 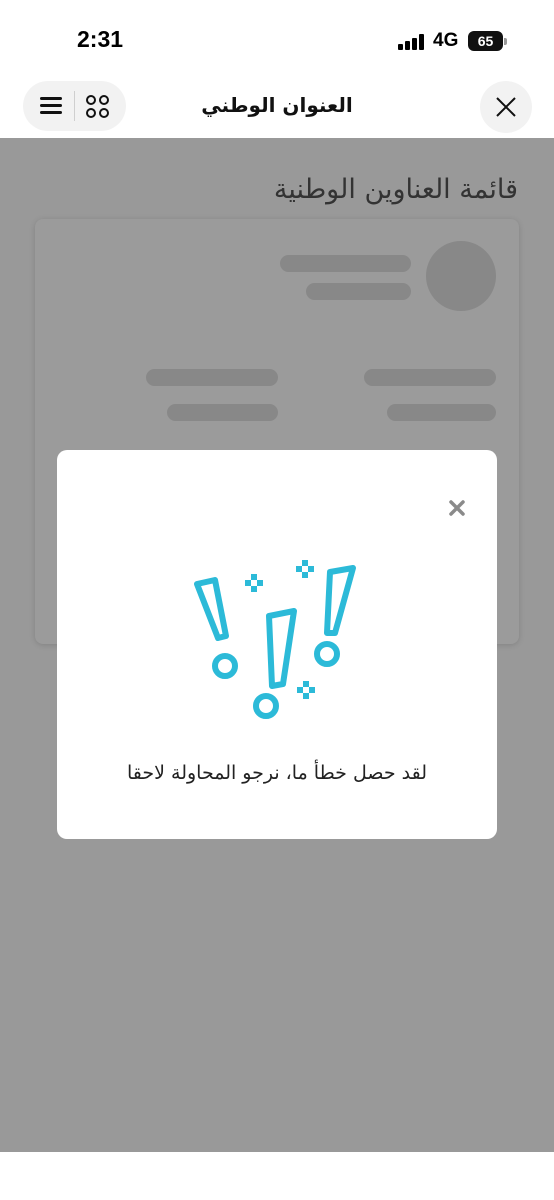 I want to click on hamburger-icon, so click(x=51, y=106).